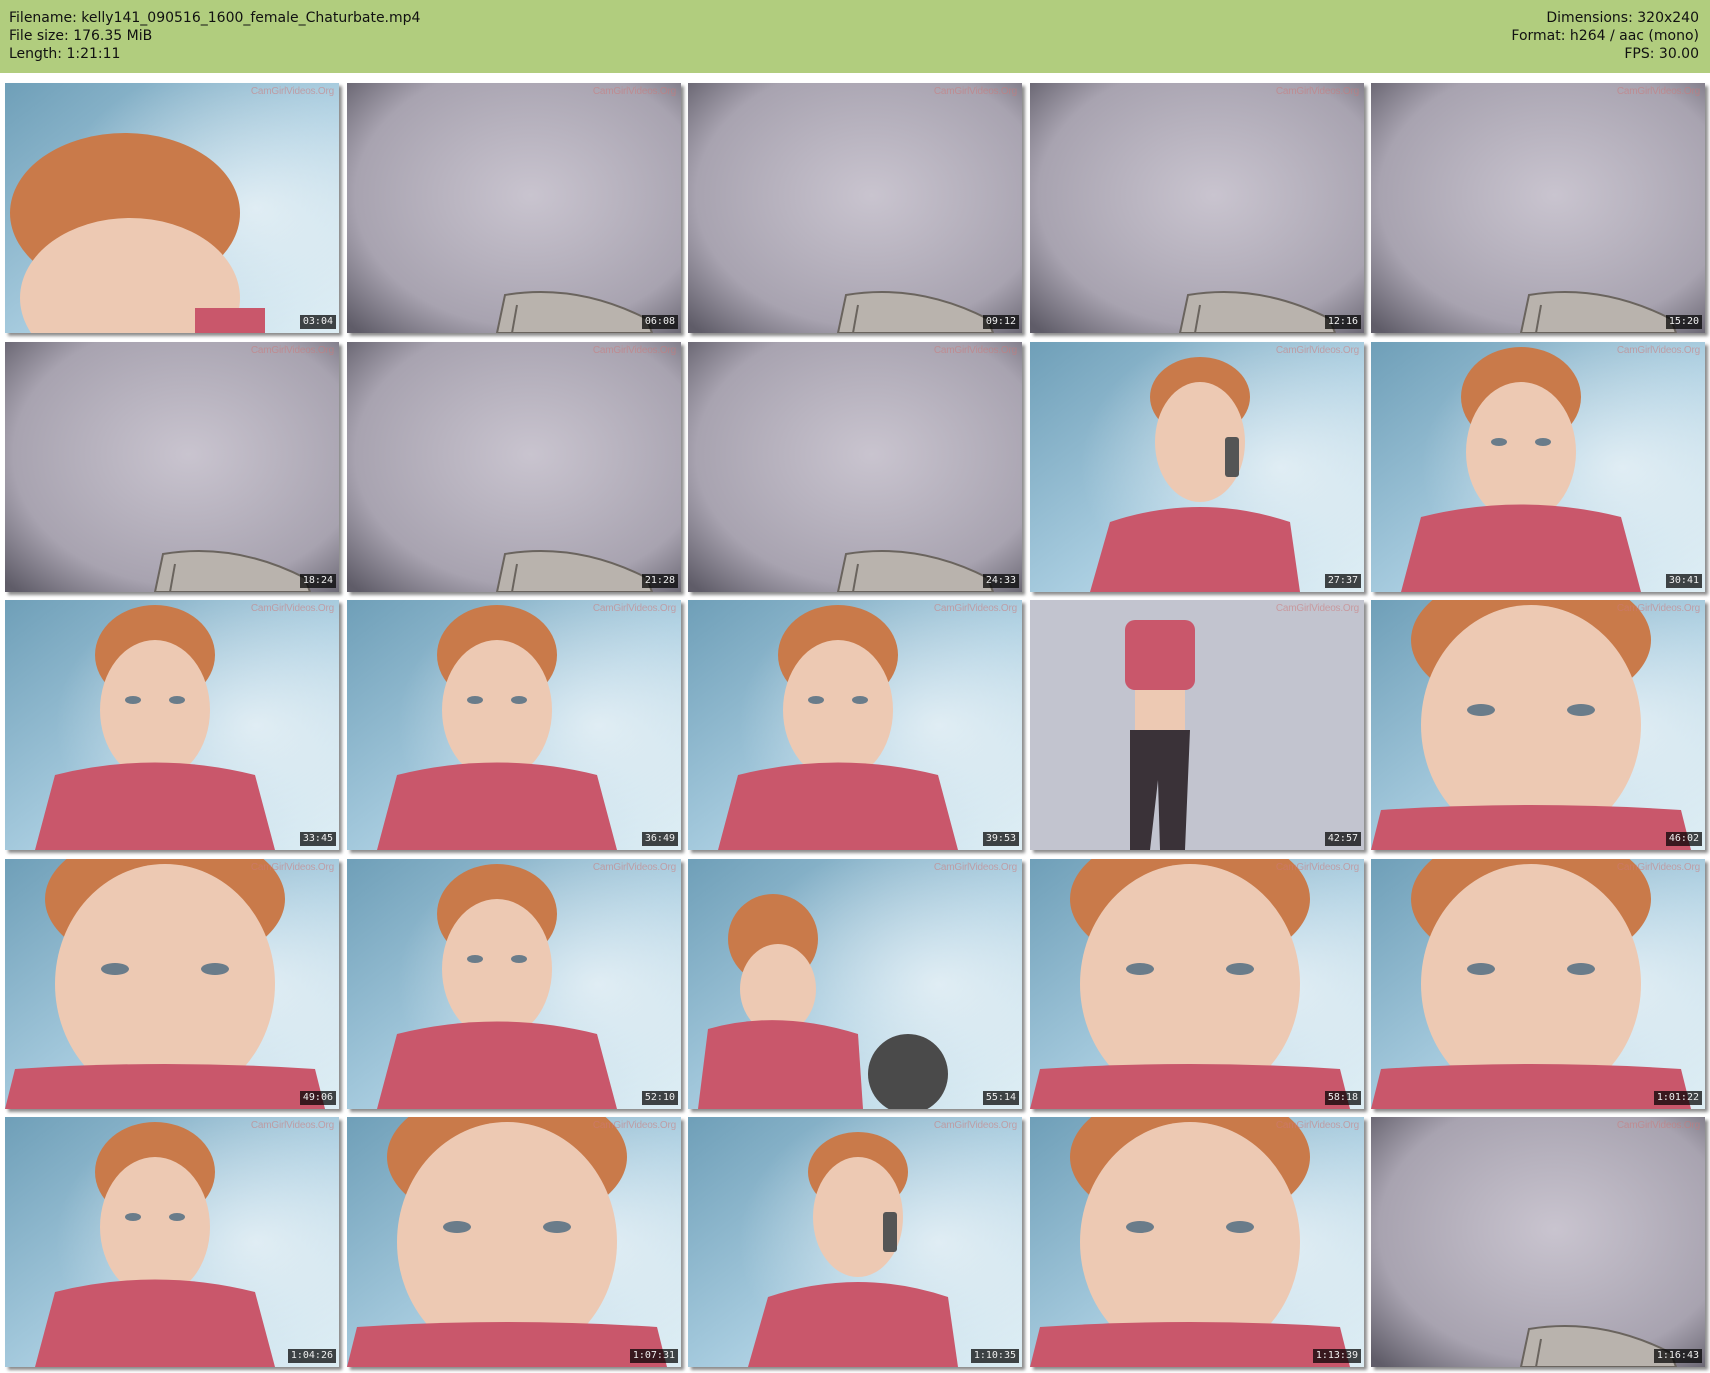 This screenshot has width=1710, height=1373. I want to click on timestamp-label: 21:28, so click(659, 581).